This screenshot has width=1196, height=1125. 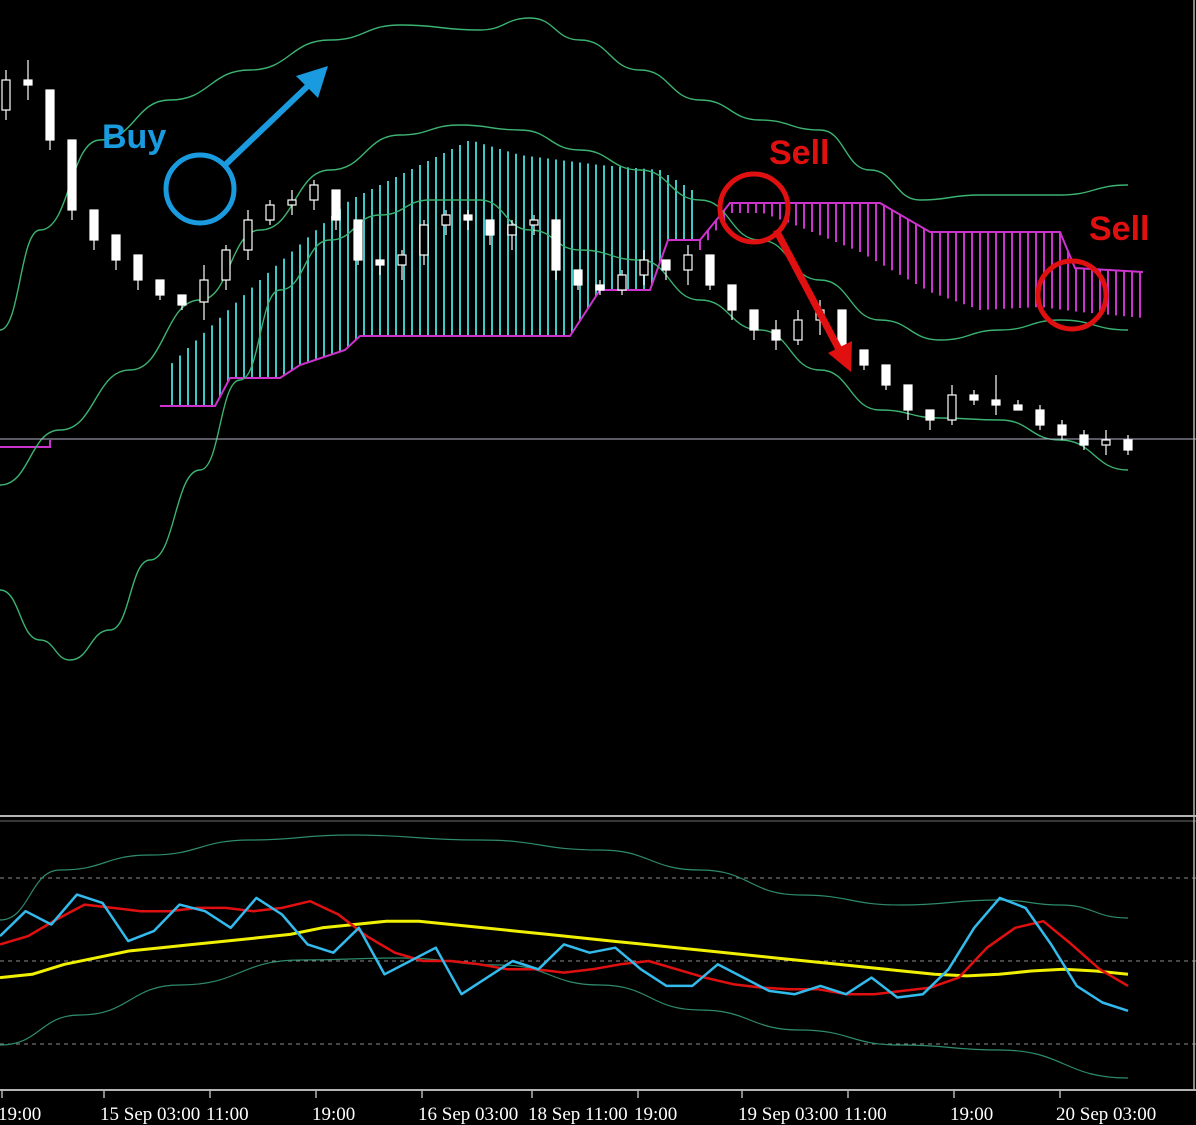 I want to click on time-tick-label: 20 Sep 03:00, so click(x=1106, y=1114).